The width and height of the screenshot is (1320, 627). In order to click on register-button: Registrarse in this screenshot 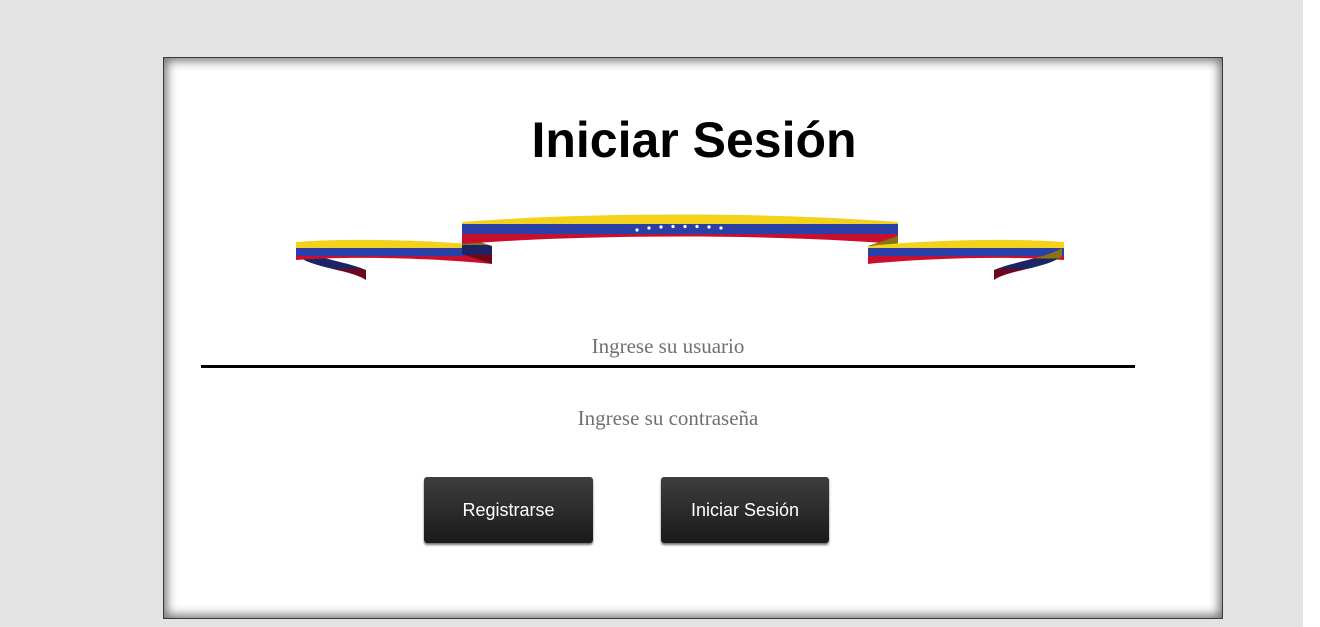, I will do `click(508, 510)`.